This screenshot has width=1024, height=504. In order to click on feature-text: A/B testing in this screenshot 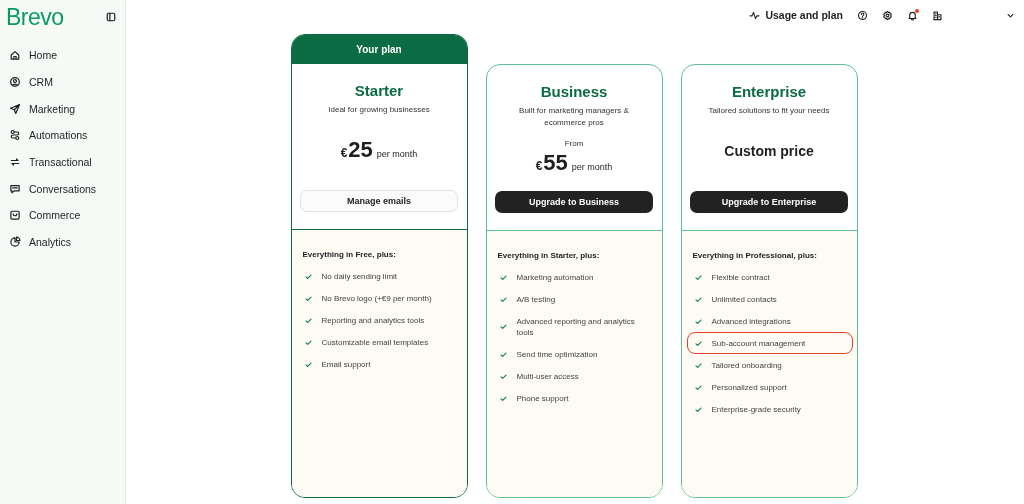, I will do `click(536, 299)`.